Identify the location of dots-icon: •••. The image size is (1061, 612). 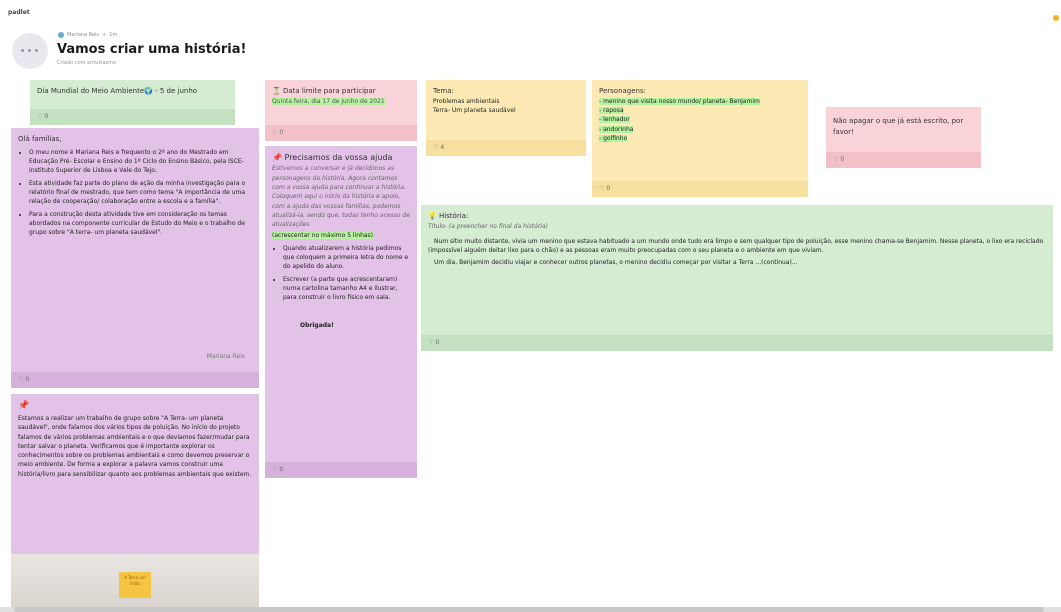
(30, 51).